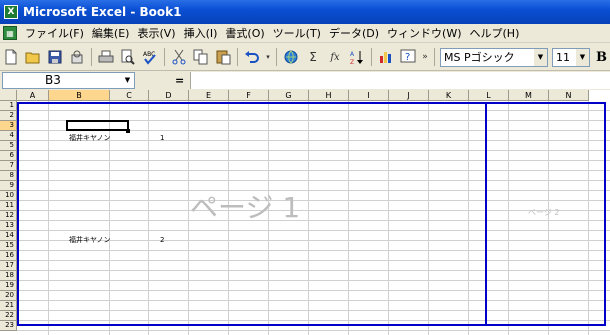 The height and width of the screenshot is (335, 610). What do you see at coordinates (8, 156) in the screenshot?
I see `row-header-6: 6` at bounding box center [8, 156].